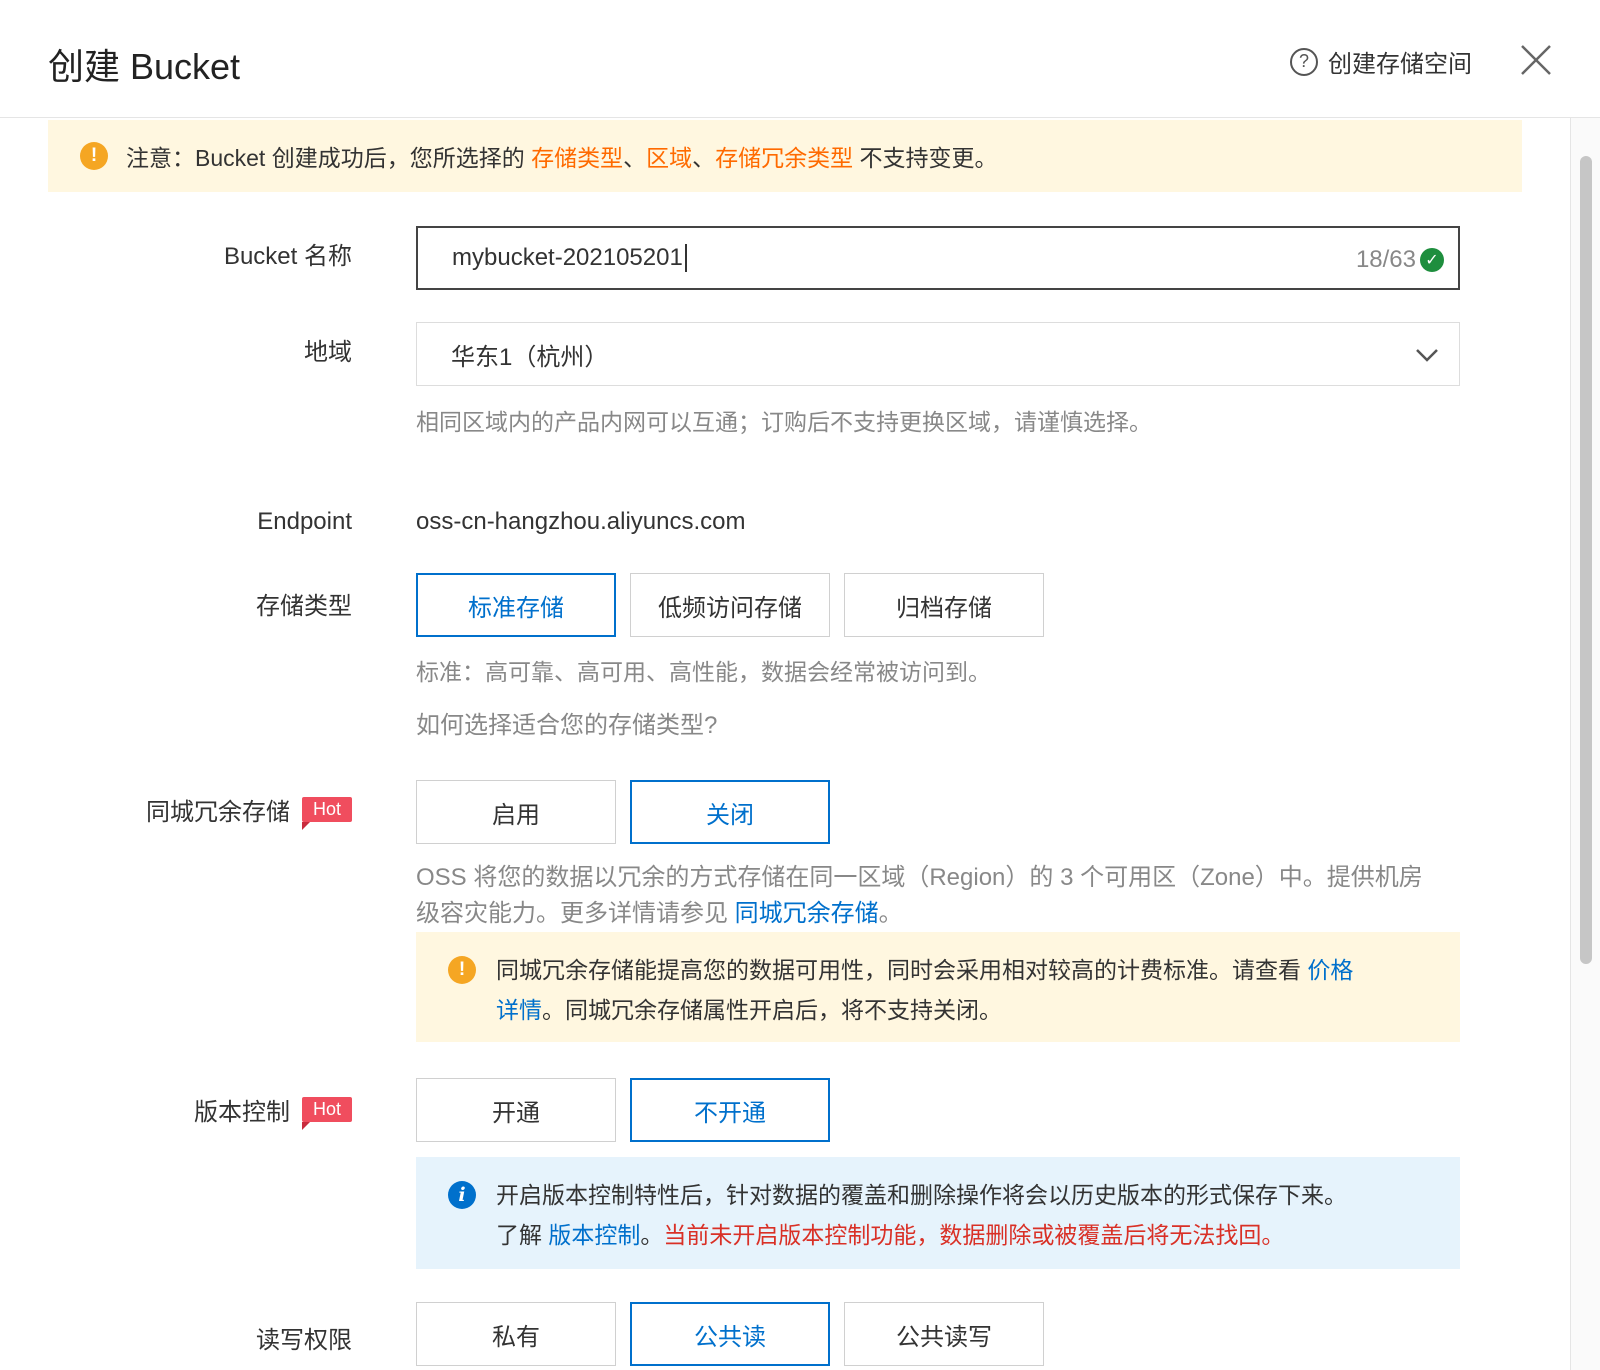 The width and height of the screenshot is (1600, 1370). Describe the element at coordinates (1400, 64) in the screenshot. I see `help-label: 创建存储空间` at that location.